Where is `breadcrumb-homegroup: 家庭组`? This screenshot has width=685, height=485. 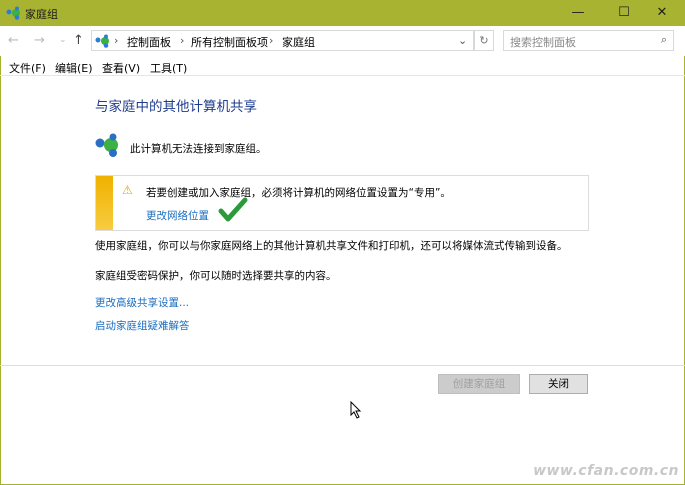
breadcrumb-homegroup: 家庭组 is located at coordinates (298, 42).